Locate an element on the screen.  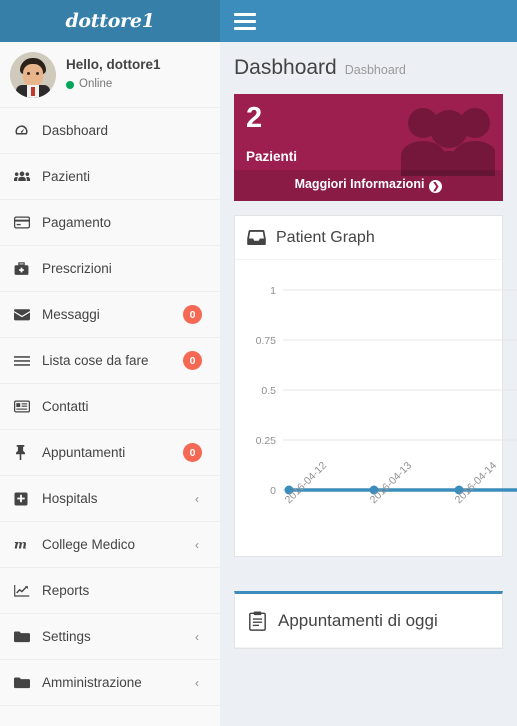
envelope-icon is located at coordinates (25, 314).